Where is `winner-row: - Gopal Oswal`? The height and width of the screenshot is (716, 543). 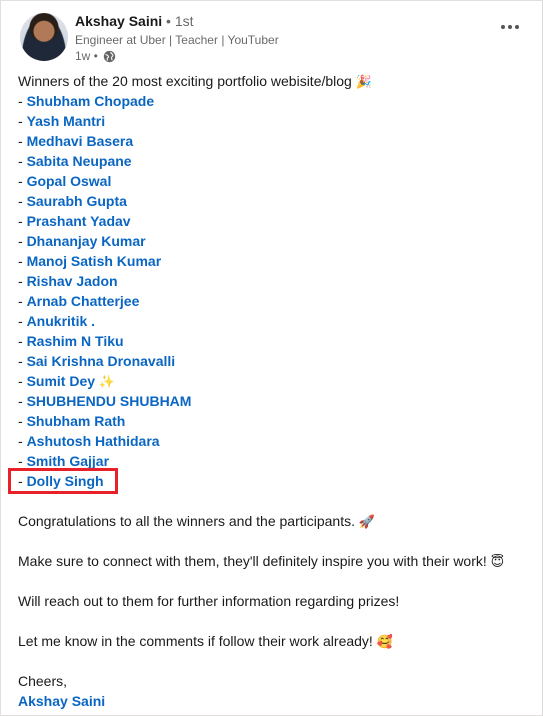 winner-row: - Gopal Oswal is located at coordinates (275, 181).